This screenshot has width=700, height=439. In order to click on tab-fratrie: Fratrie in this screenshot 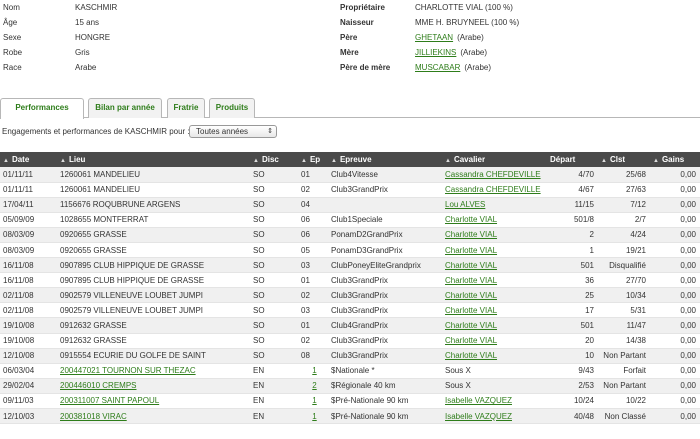, I will do `click(186, 108)`.